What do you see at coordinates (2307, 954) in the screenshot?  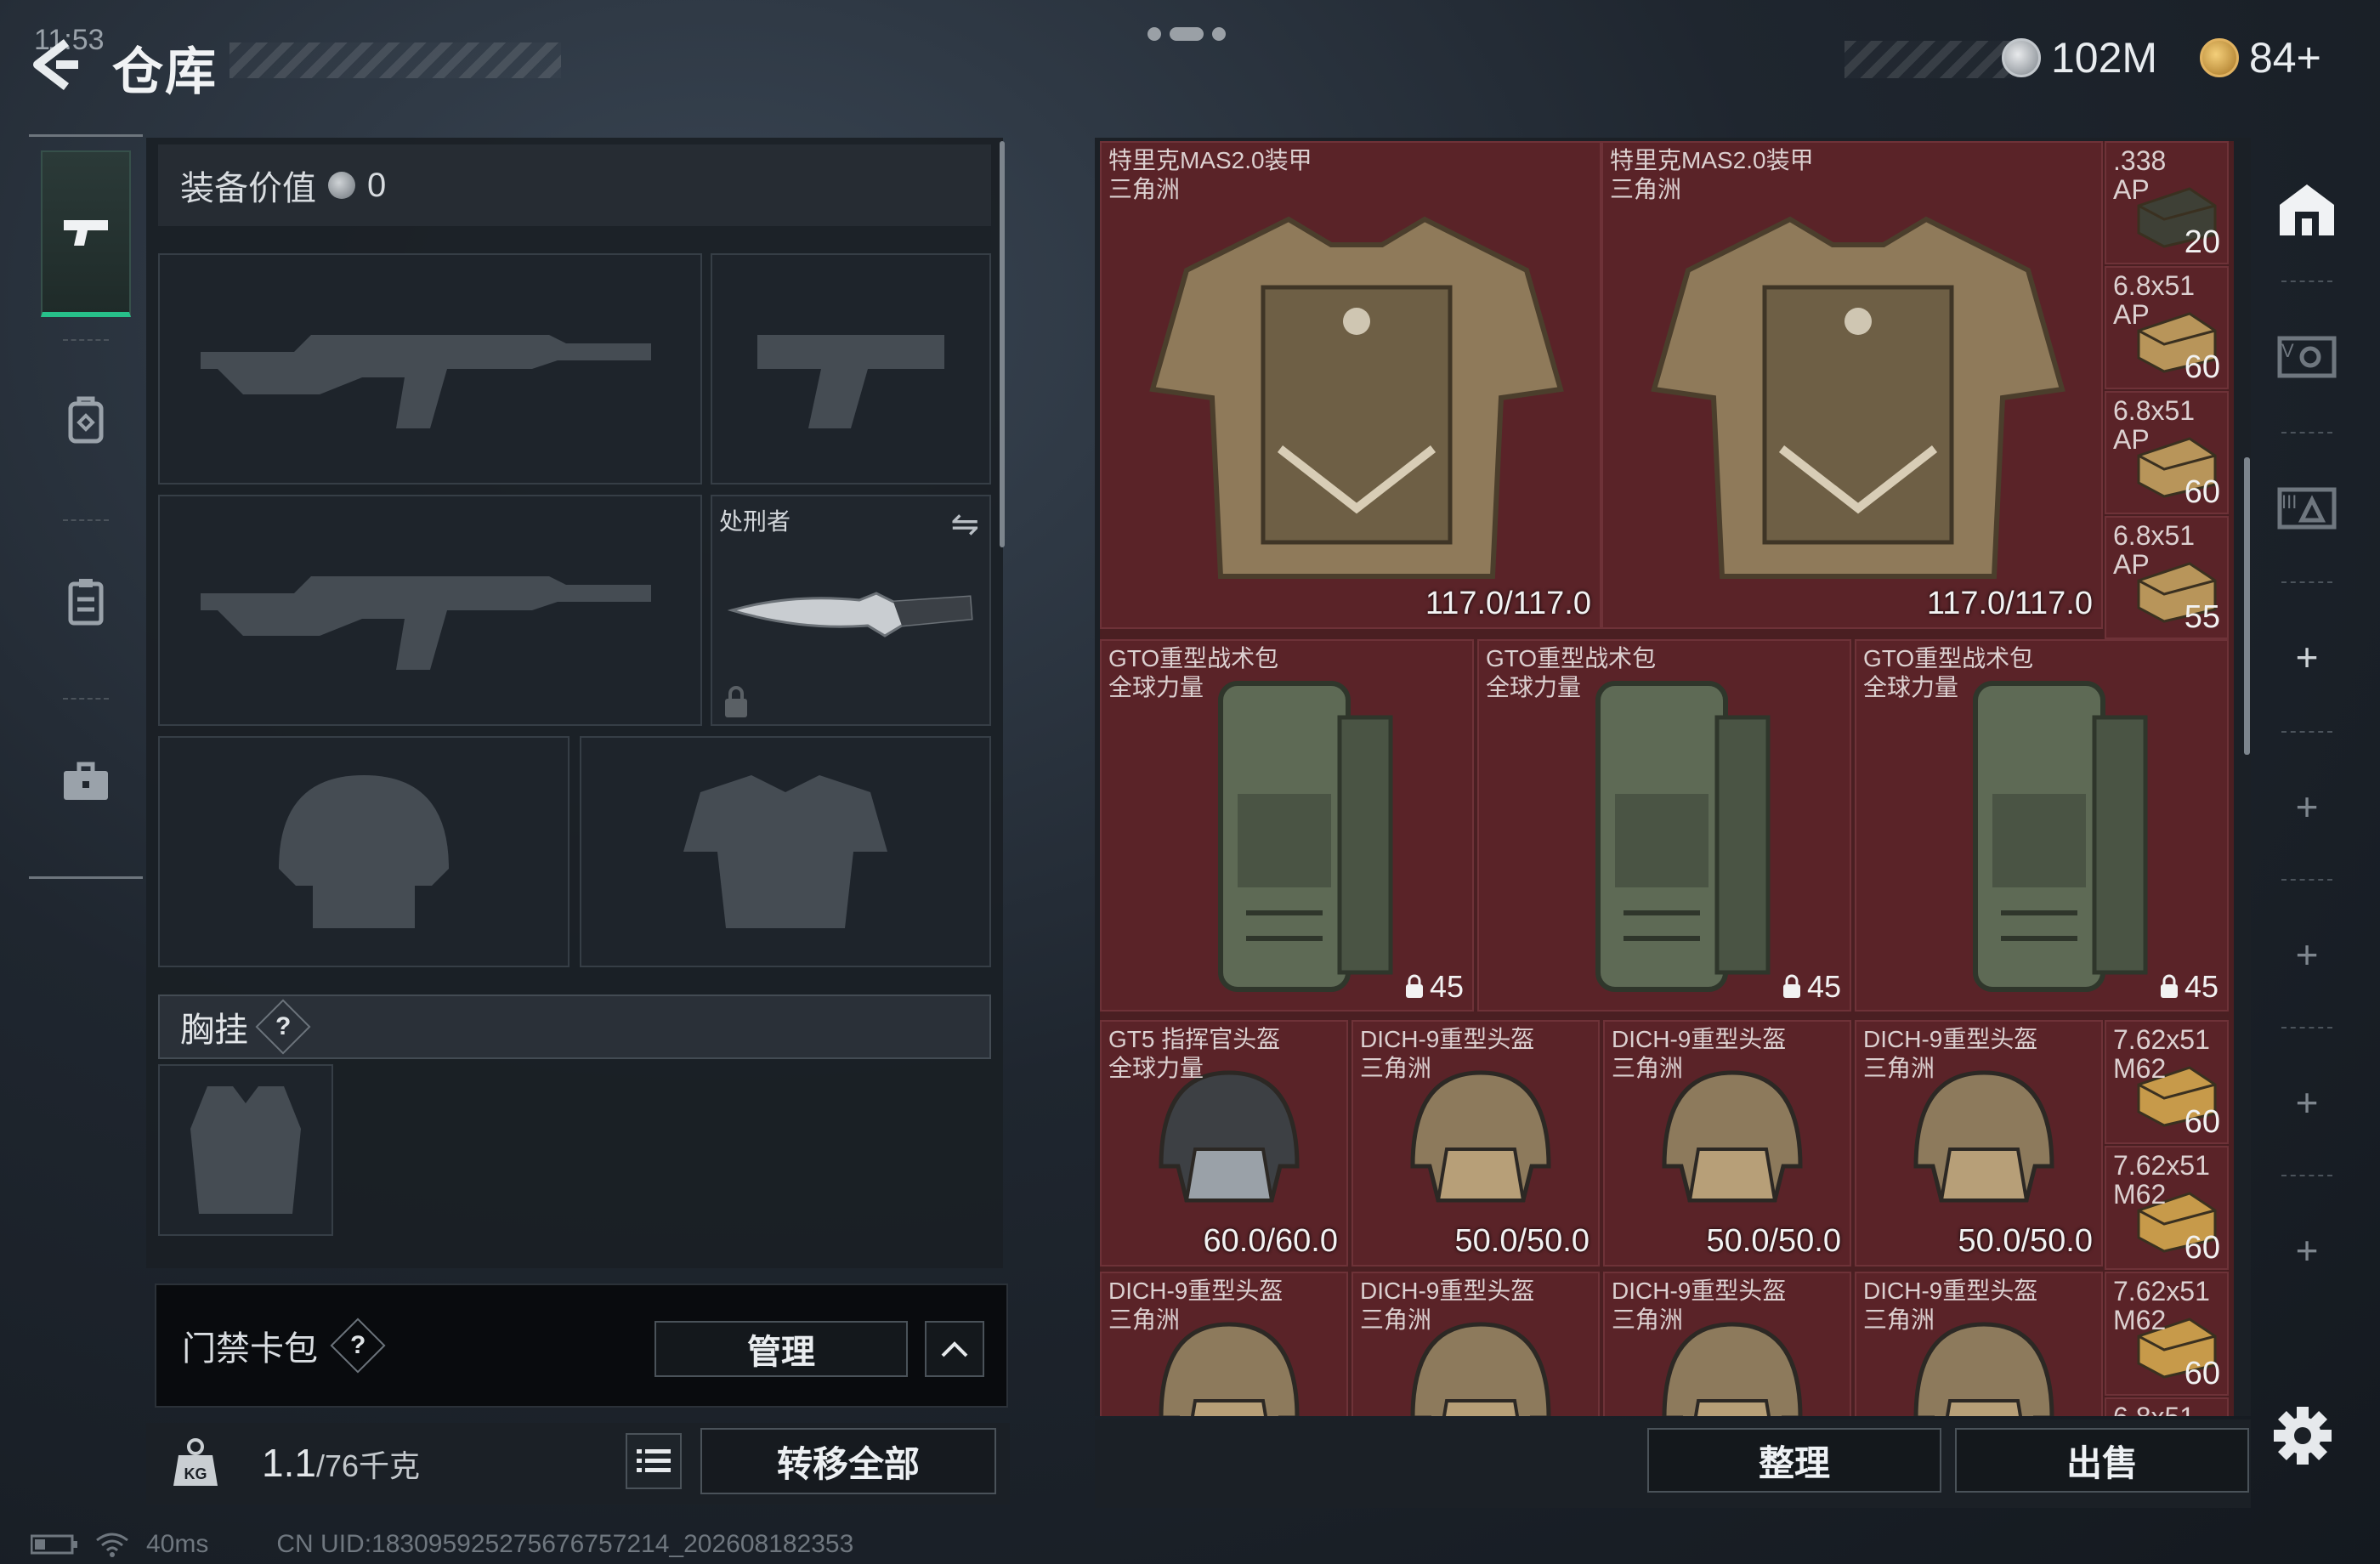 I see `rail-add-slot-3: +` at bounding box center [2307, 954].